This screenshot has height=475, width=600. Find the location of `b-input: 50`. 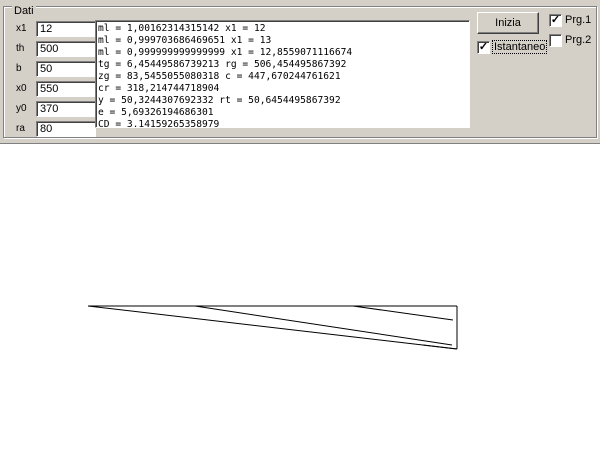

b-input: 50 is located at coordinates (66, 69).